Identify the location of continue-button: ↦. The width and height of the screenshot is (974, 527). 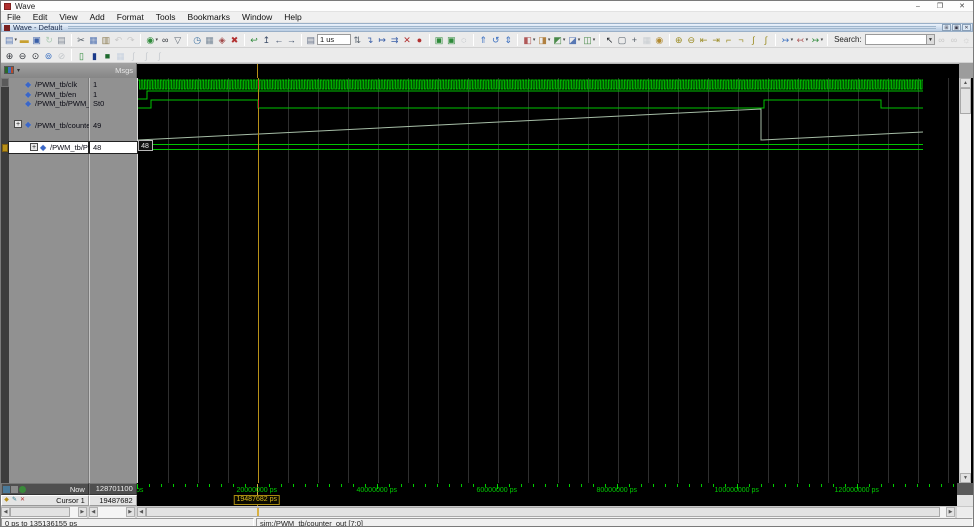
(382, 39).